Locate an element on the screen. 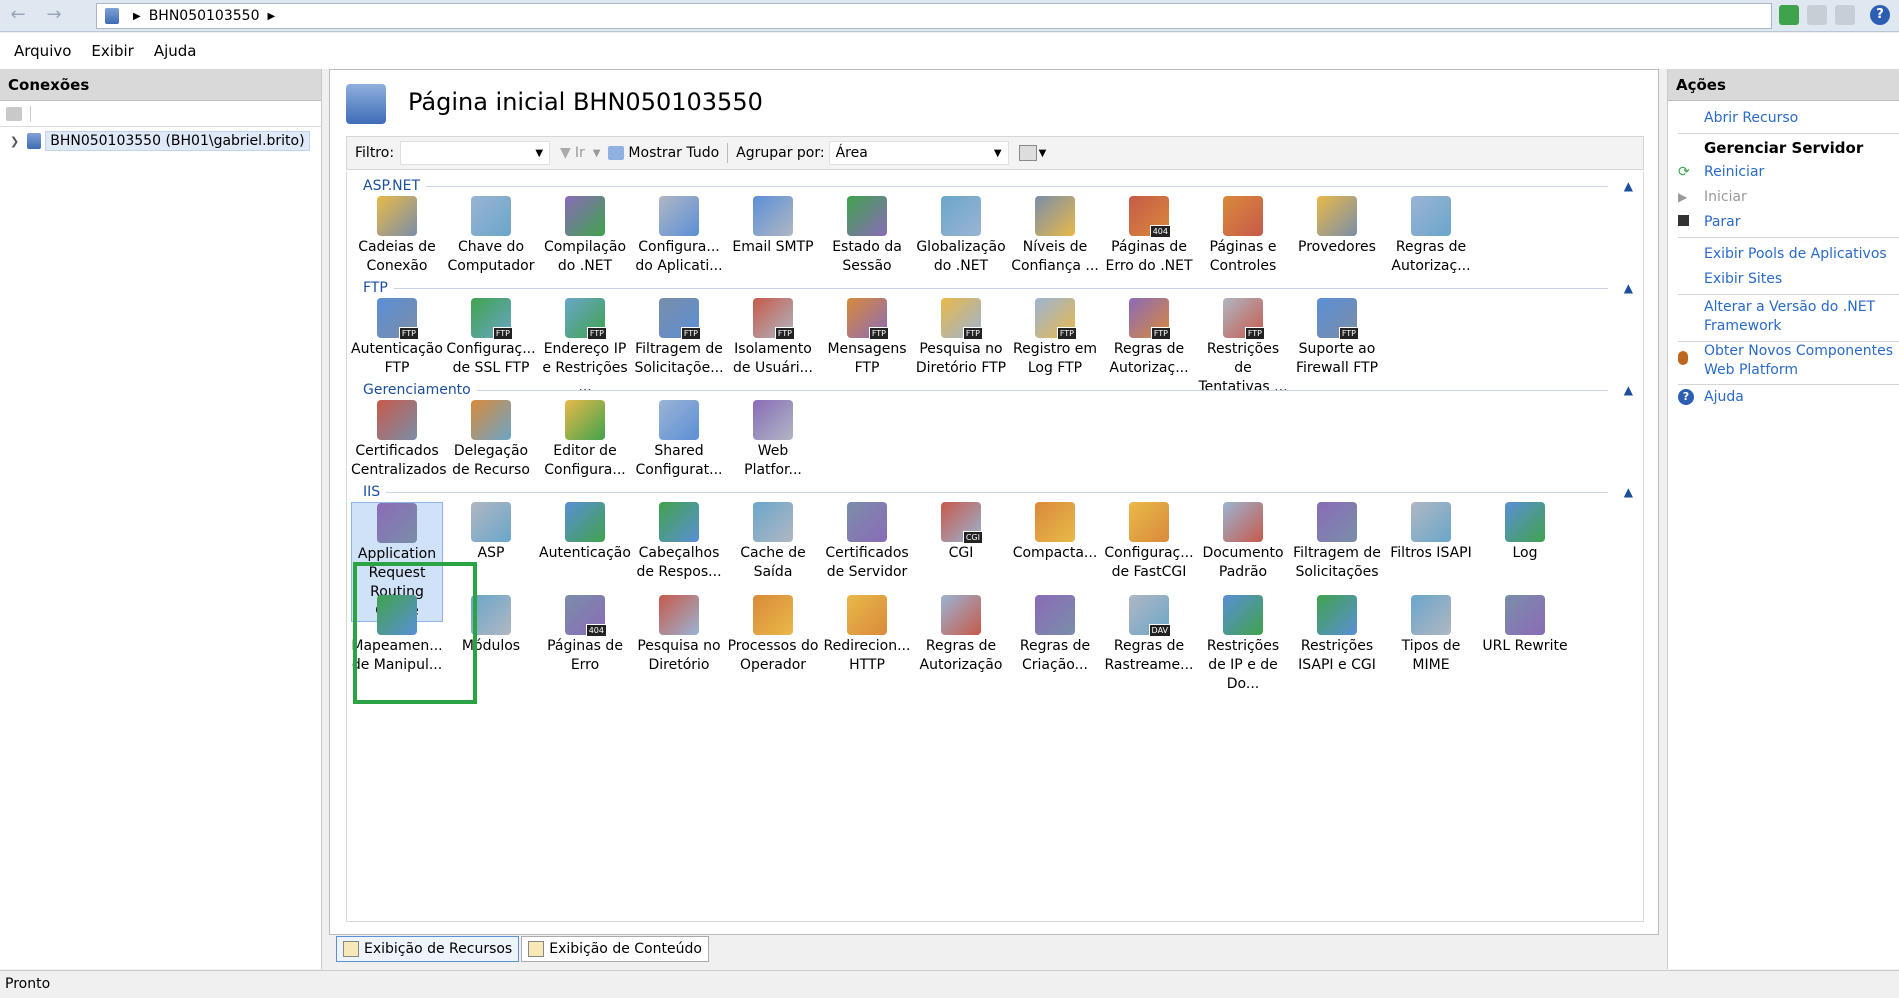  feature-item: 404 Páginas de Erro do .NET is located at coordinates (1149, 236).